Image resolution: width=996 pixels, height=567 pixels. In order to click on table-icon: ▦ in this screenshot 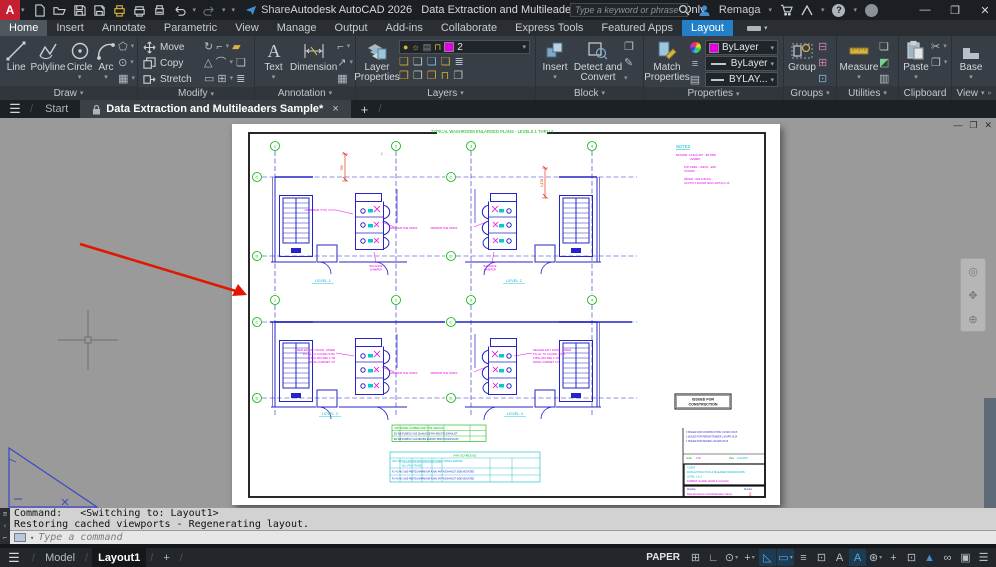, I will do `click(342, 79)`.